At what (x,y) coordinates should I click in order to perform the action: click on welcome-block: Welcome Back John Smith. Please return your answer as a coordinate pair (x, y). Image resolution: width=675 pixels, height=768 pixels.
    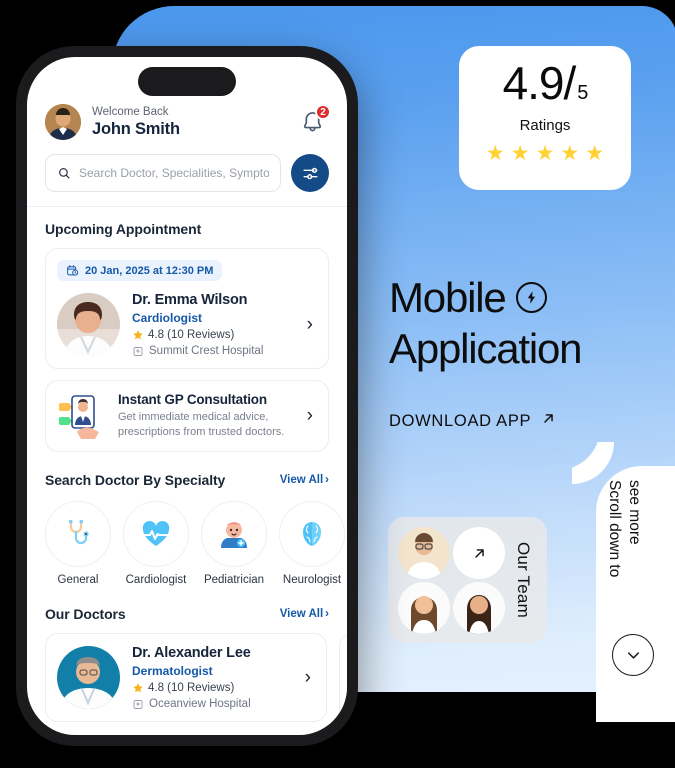
    Looking at the image, I should click on (195, 122).